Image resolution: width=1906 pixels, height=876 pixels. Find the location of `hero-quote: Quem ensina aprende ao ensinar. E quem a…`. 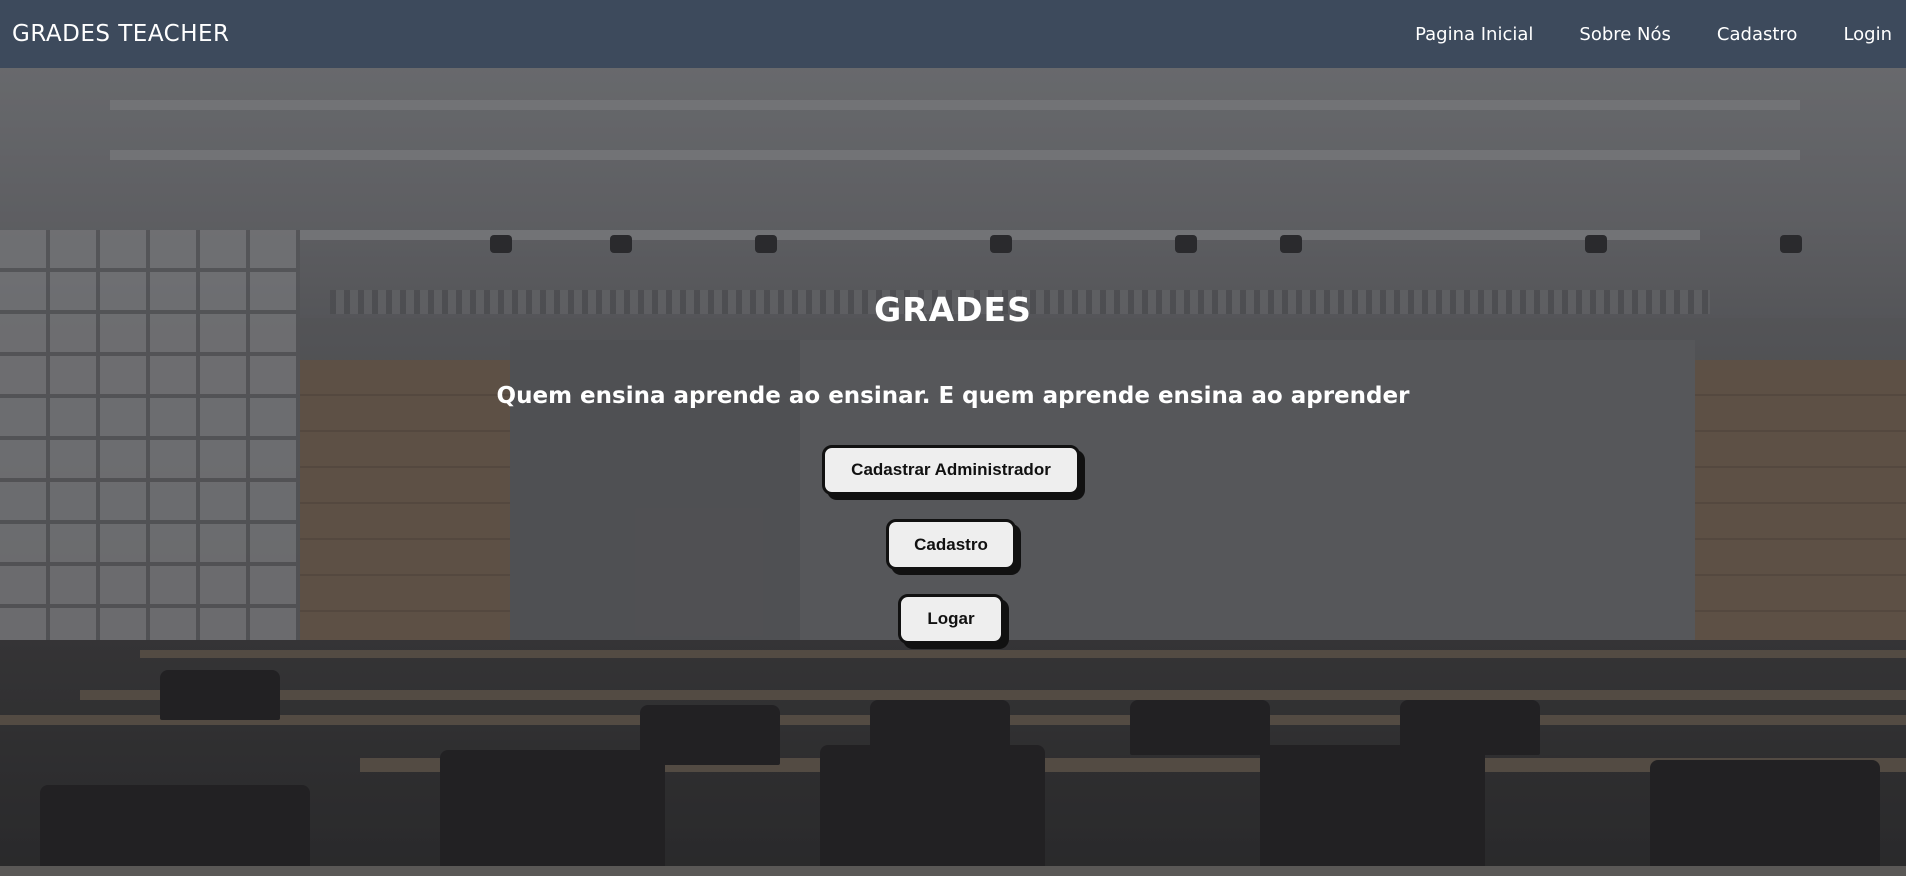

hero-quote: Quem ensina aprende ao ensinar. E quem a… is located at coordinates (953, 396).